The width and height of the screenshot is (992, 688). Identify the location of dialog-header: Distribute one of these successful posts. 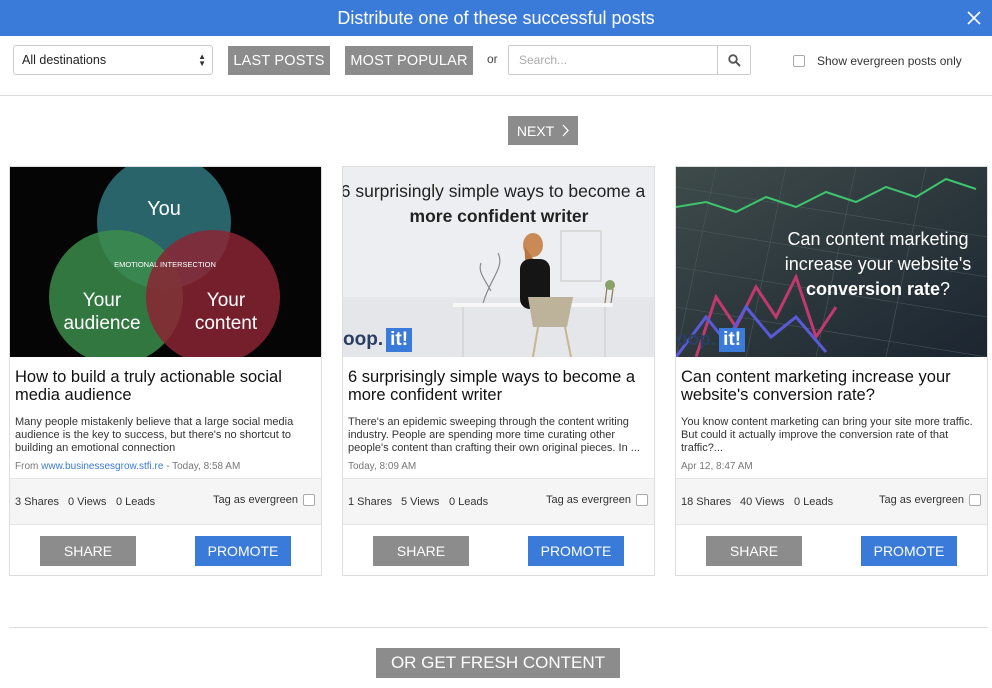
(496, 18).